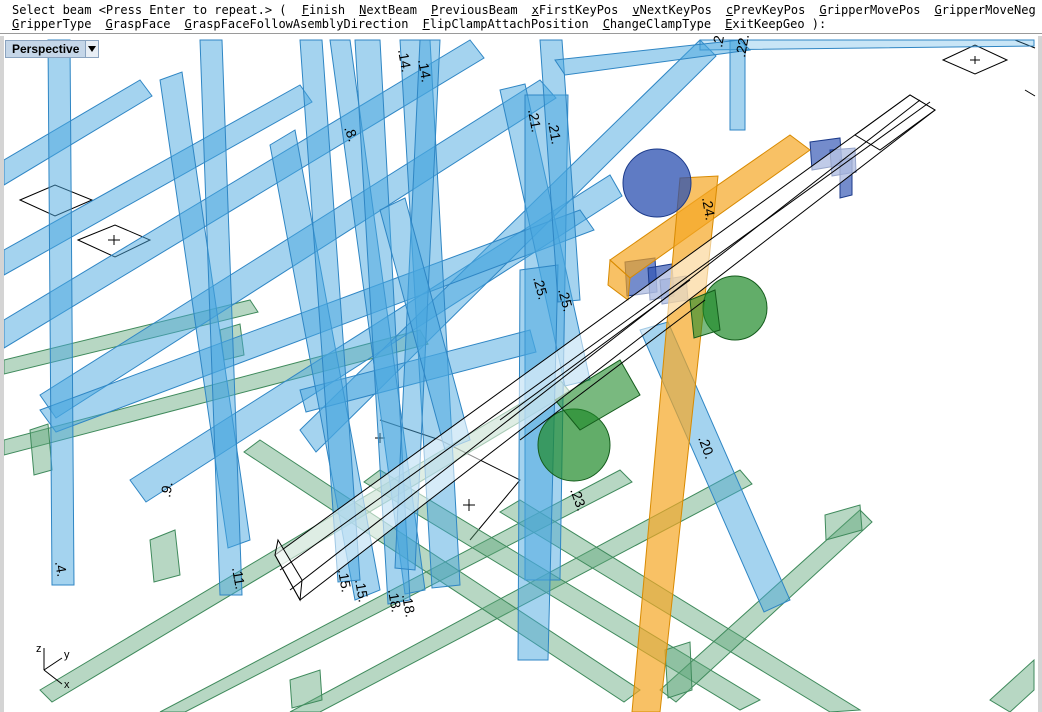 The image size is (1042, 712). What do you see at coordinates (300, 24) in the screenshot?
I see `option-label: raspFaceFollowAsemblyDirection` at bounding box center [300, 24].